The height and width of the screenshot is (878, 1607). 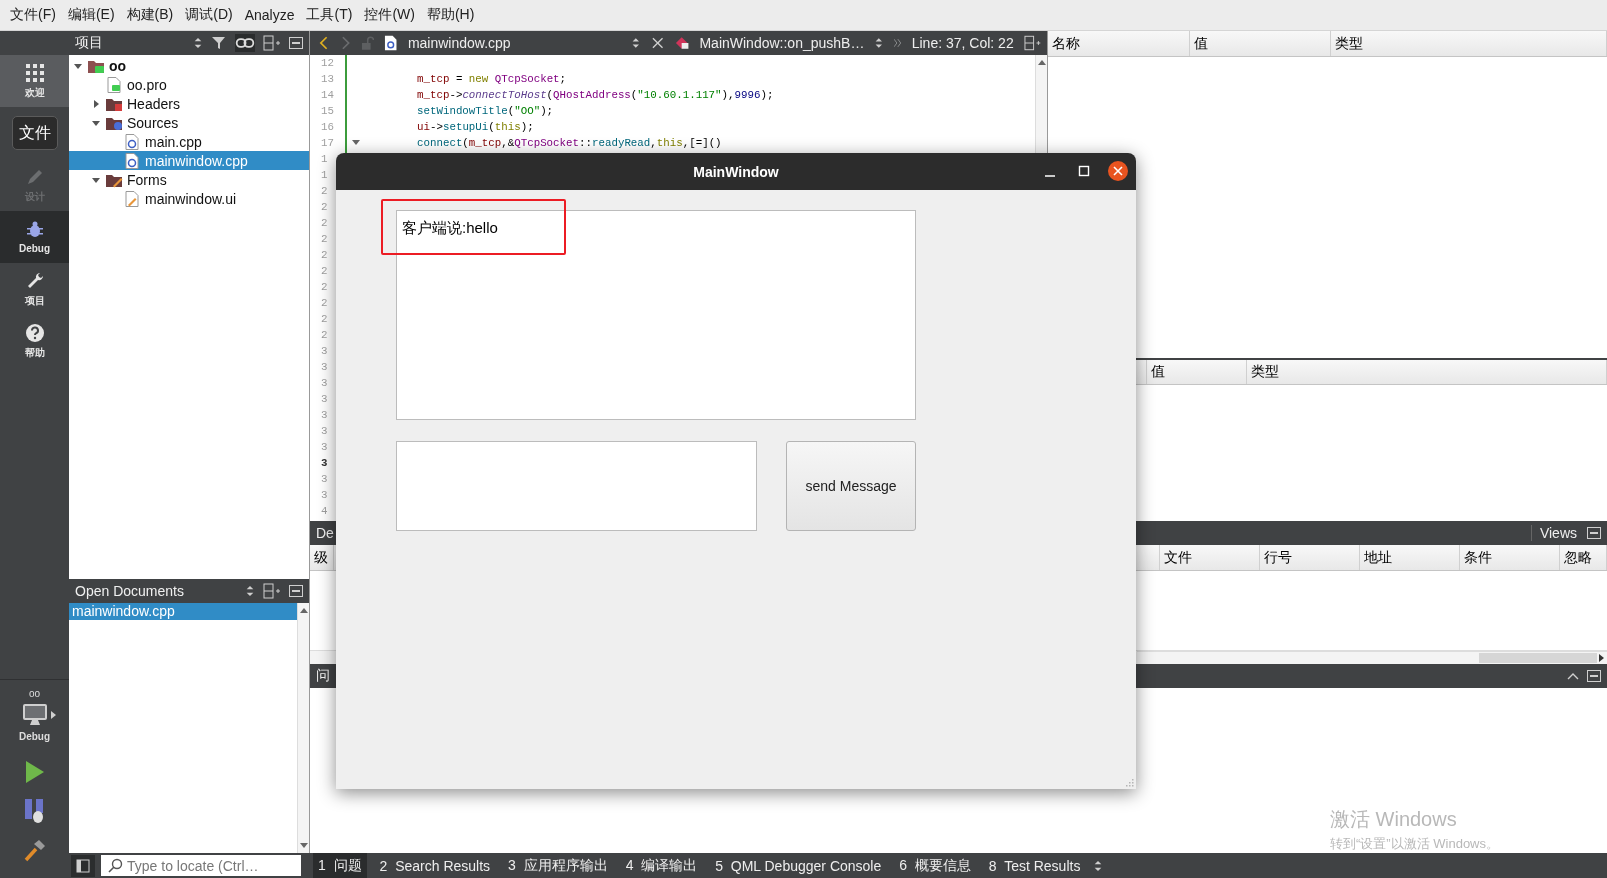 I want to click on monitor-icon, so click(x=34, y=715).